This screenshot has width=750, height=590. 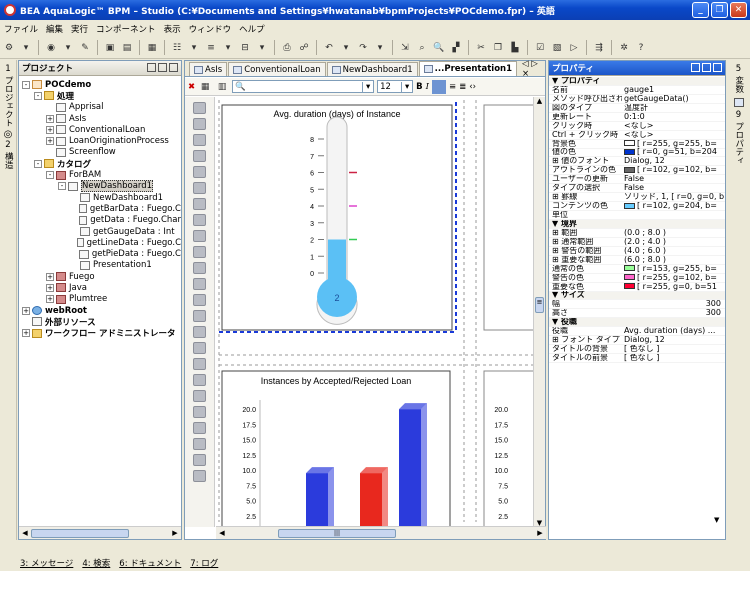 What do you see at coordinates (673, 269) in the screenshot?
I see `property-value: [ r=153, g=255, b=` at bounding box center [673, 269].